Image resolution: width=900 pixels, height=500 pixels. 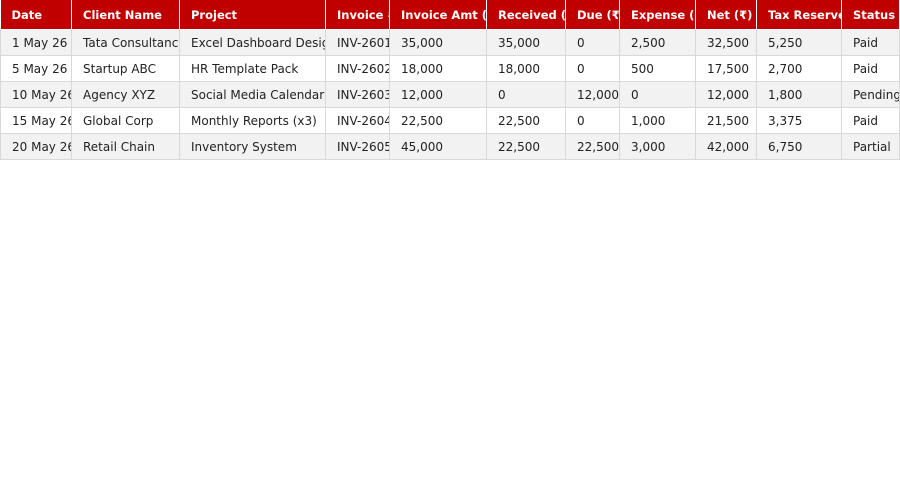 What do you see at coordinates (799, 146) in the screenshot?
I see `cell-tax-reserved: 6,750` at bounding box center [799, 146].